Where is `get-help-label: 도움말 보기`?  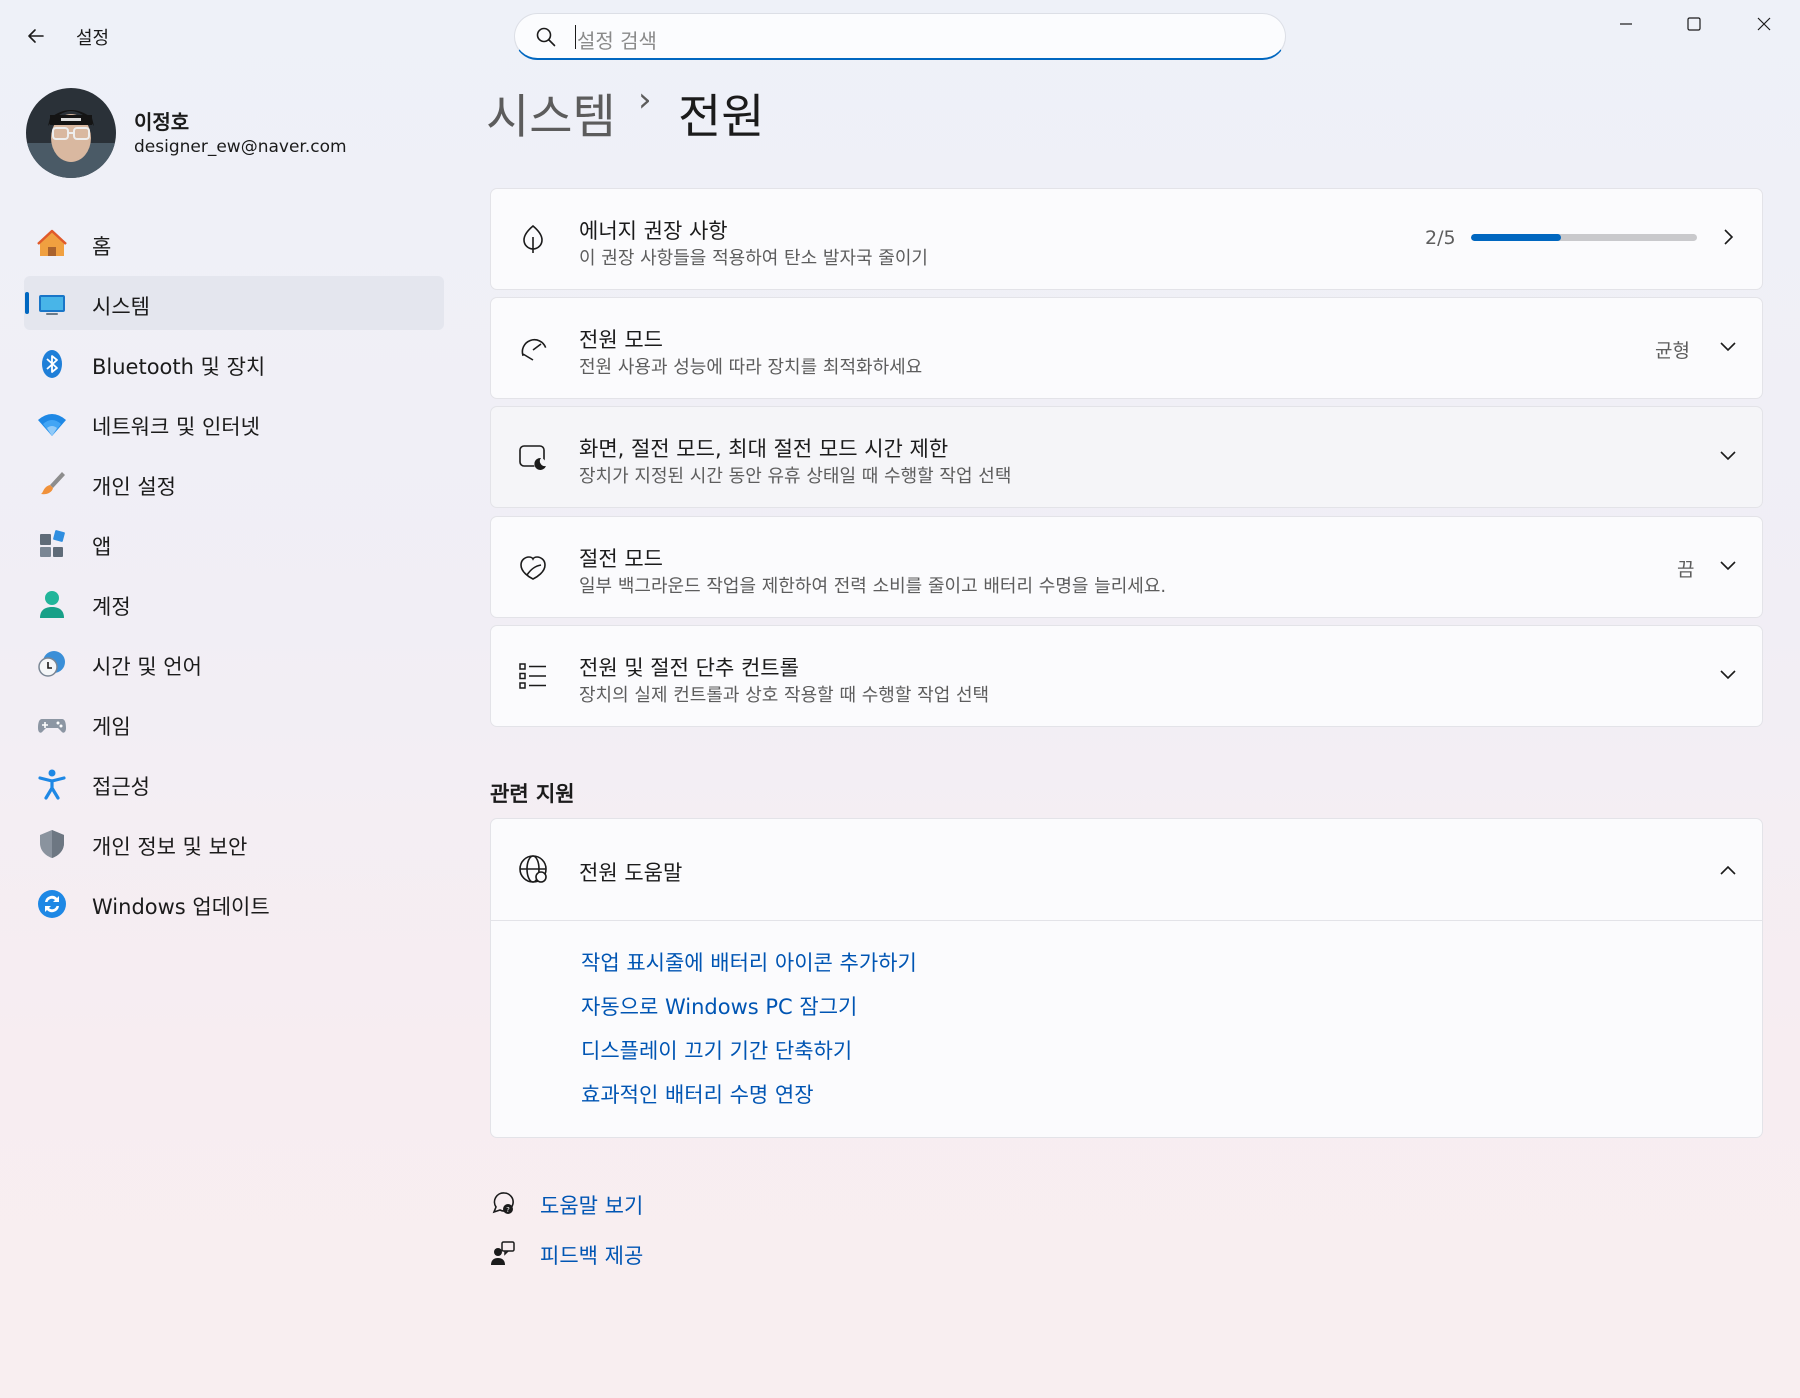 get-help-label: 도움말 보기 is located at coordinates (592, 1206).